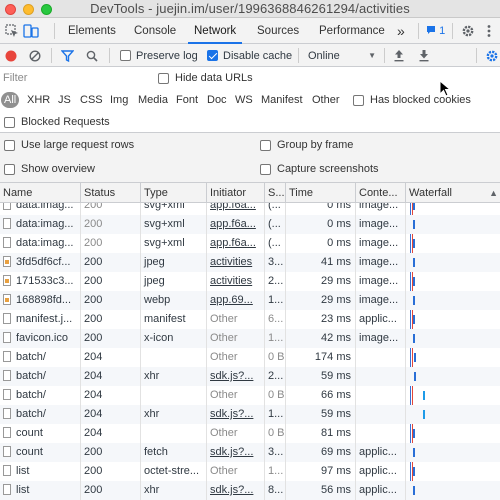 This screenshot has width=500, height=500. I want to click on type-css: CSS, so click(91, 100).